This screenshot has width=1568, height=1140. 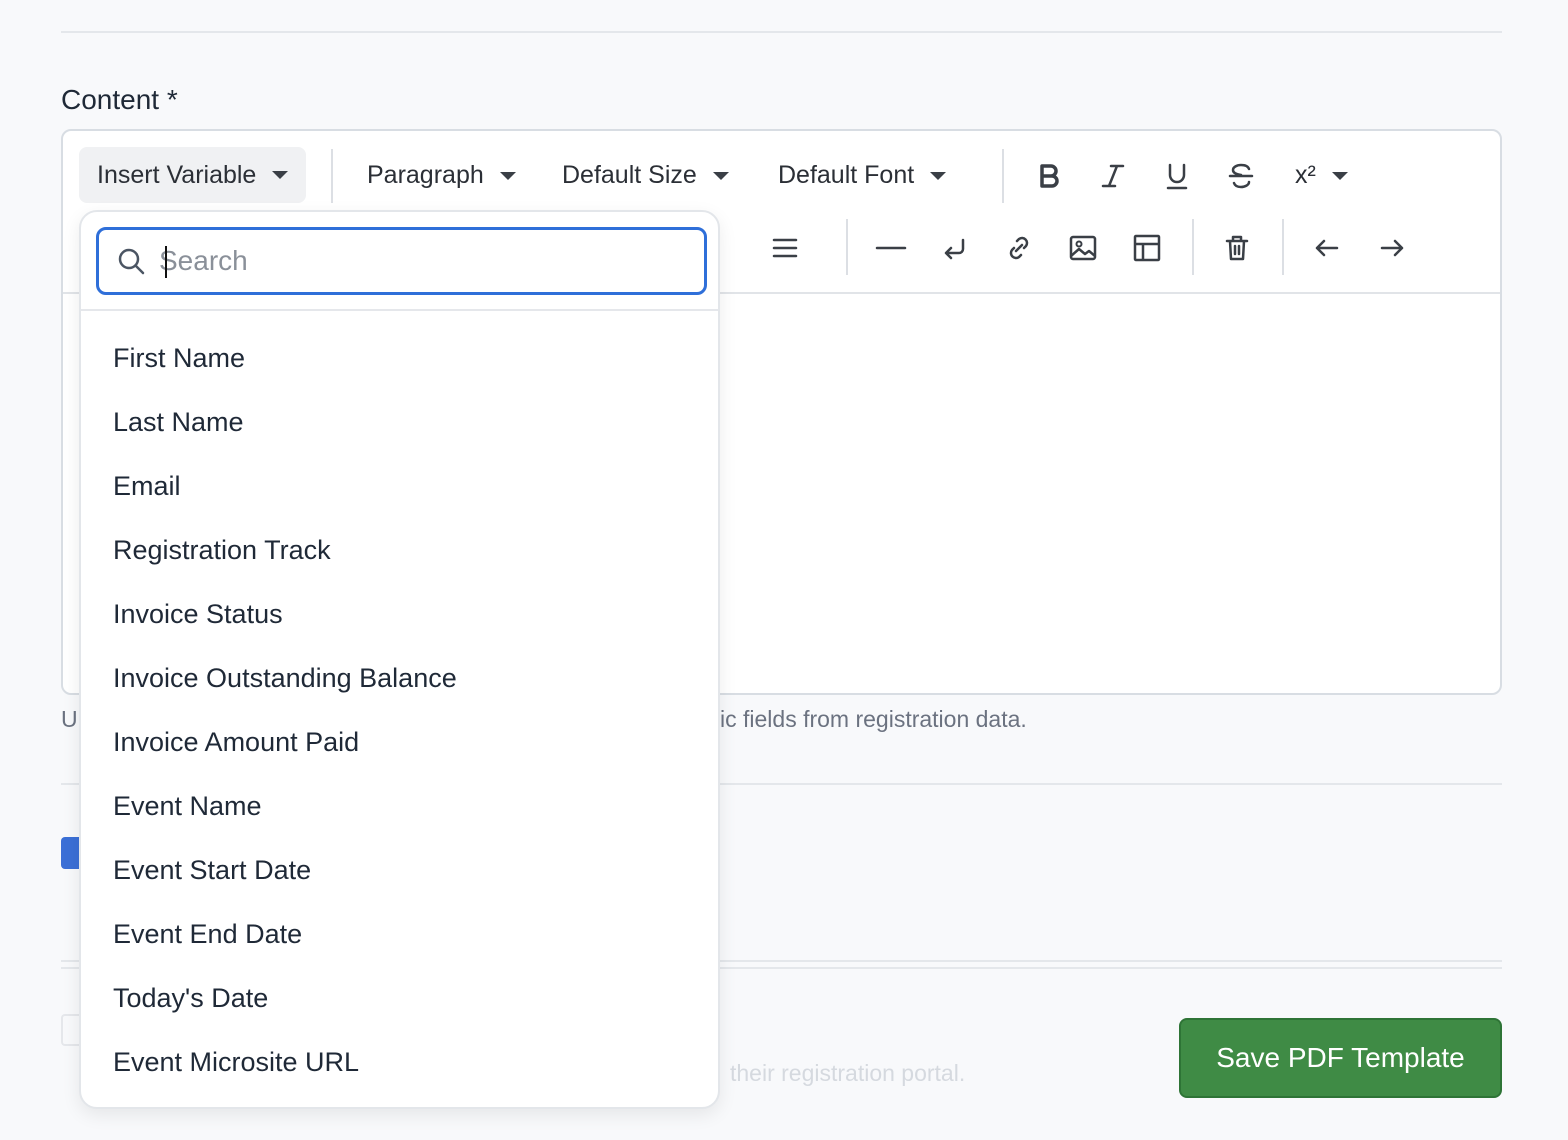 I want to click on underline-button, so click(x=1177, y=176).